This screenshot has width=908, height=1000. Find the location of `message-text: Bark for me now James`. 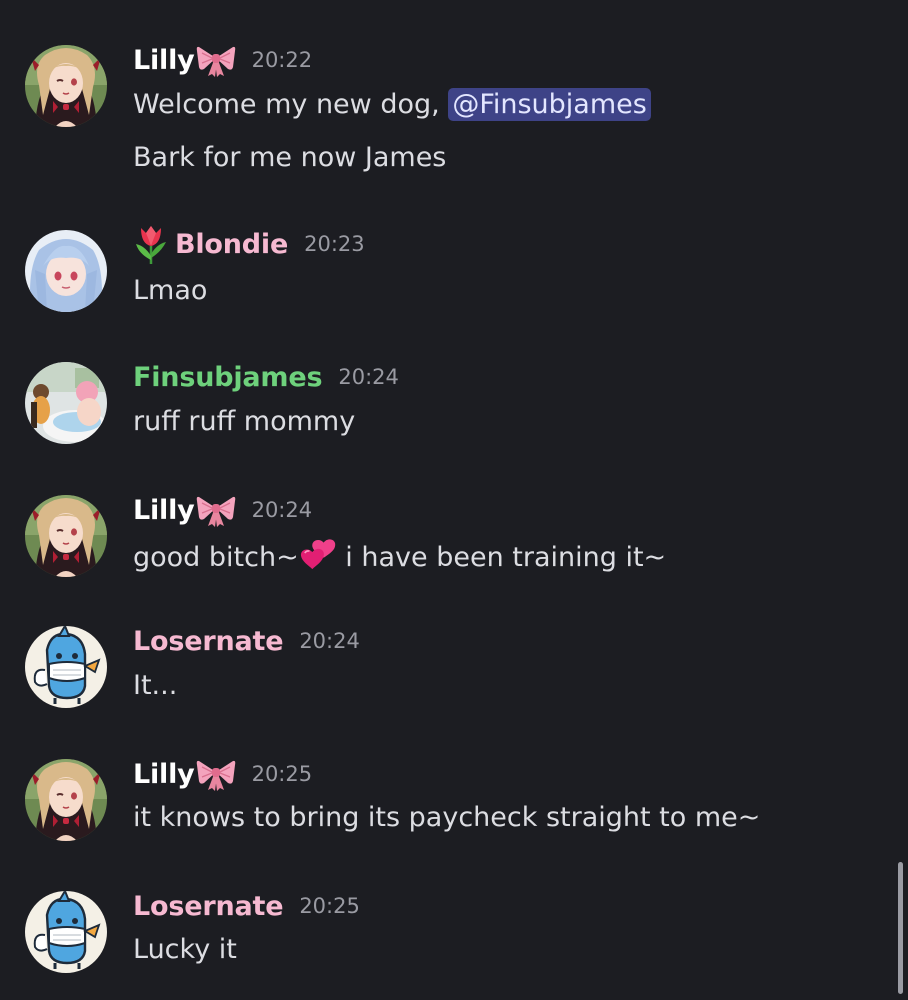

message-text: Bark for me now James is located at coordinates (290, 157).